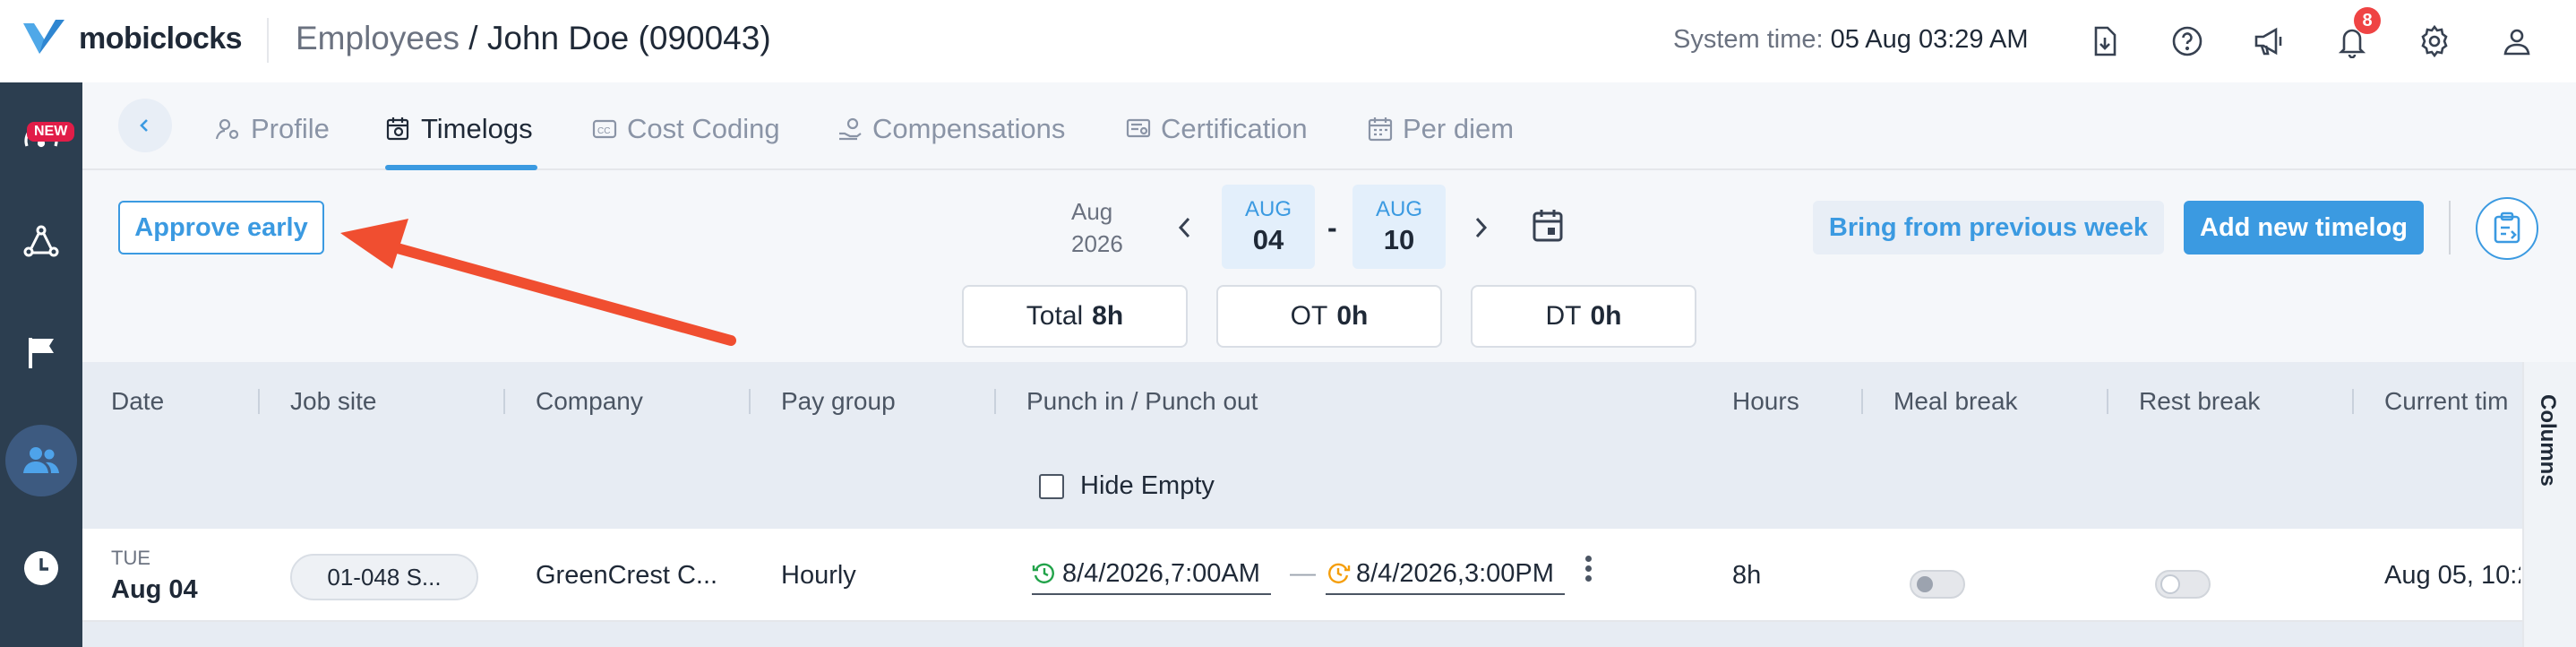 This screenshot has height=647, width=2576. What do you see at coordinates (2452, 401) in the screenshot?
I see `column-header-current-time: Current tim` at bounding box center [2452, 401].